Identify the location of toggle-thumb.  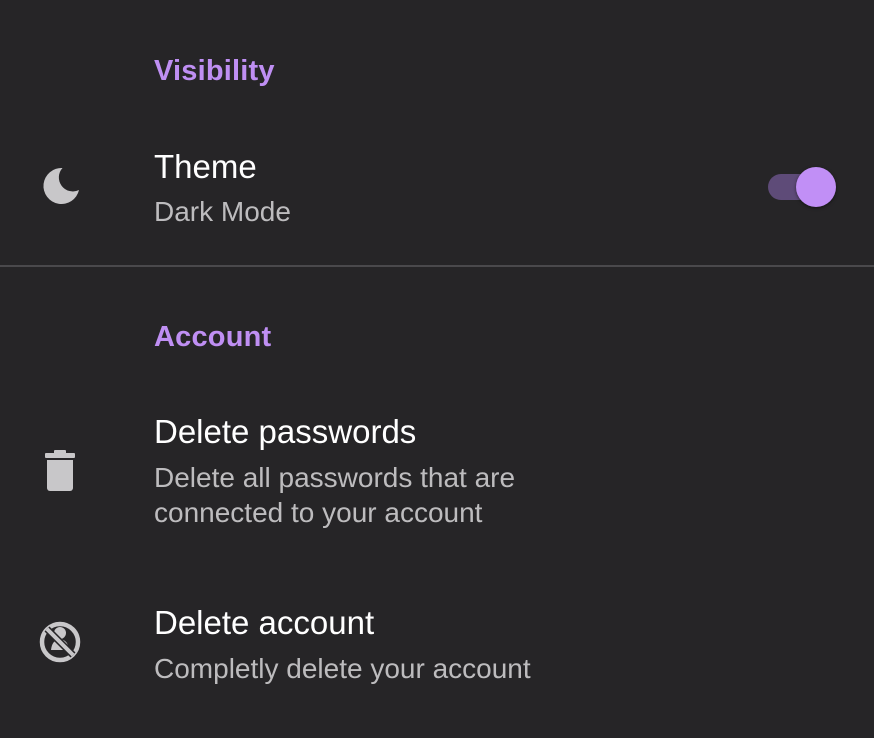
(816, 187).